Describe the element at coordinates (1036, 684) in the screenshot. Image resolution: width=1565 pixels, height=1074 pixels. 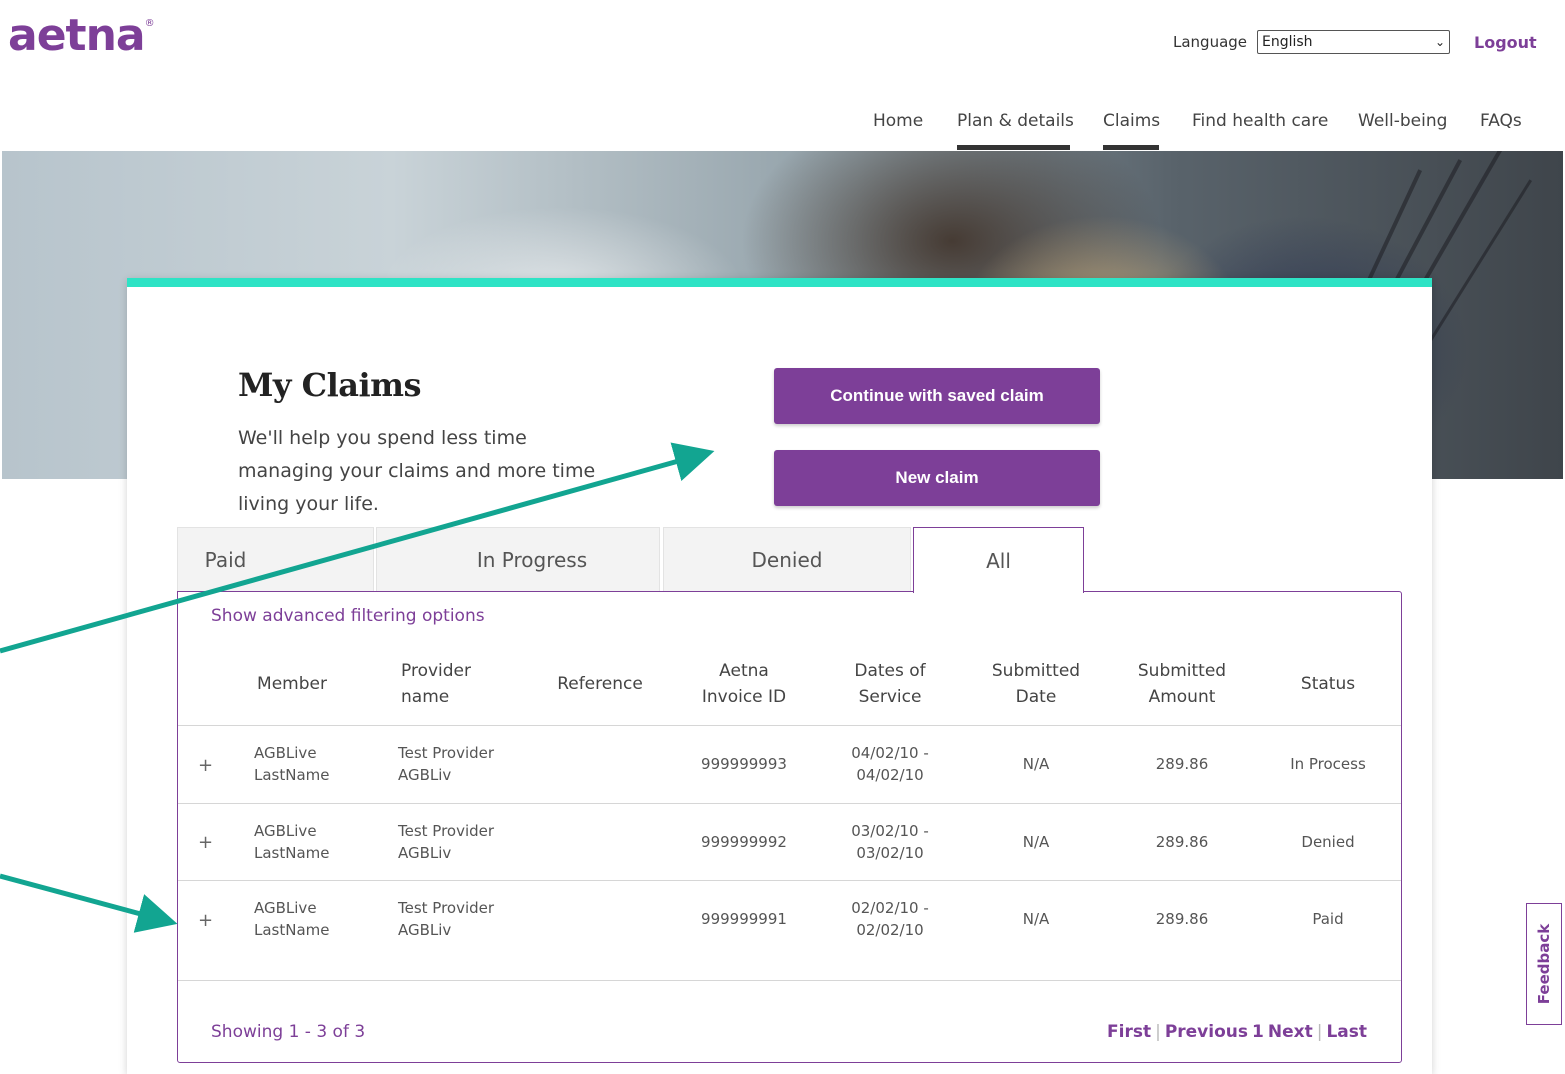
I see `col-header-submitted-date: Submitted Date` at that location.